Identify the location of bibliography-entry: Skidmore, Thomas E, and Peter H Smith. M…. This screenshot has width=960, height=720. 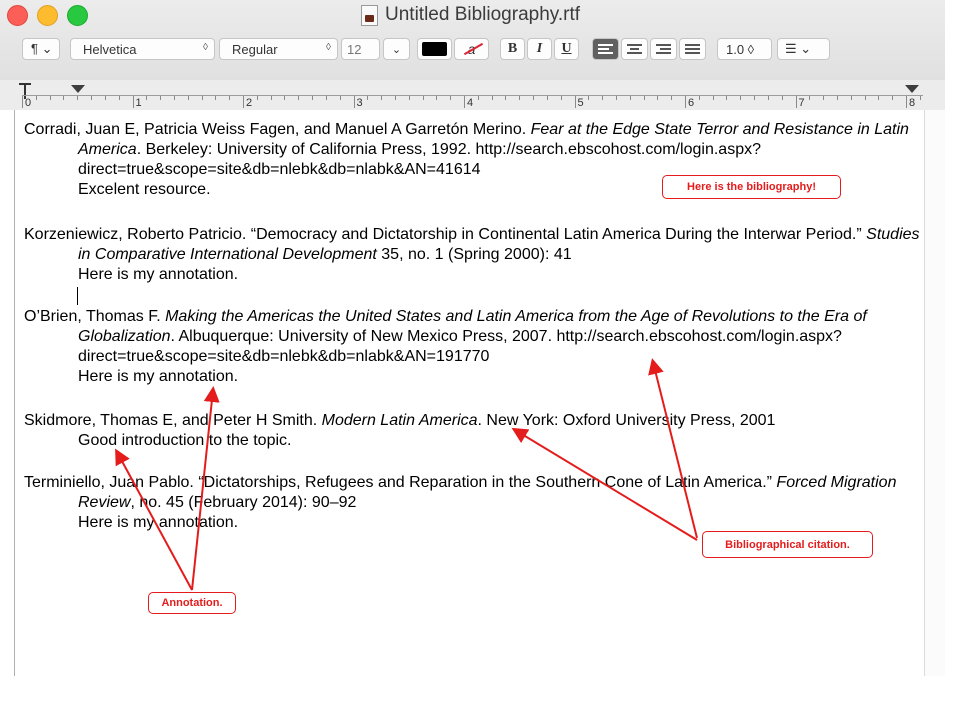
(474, 431).